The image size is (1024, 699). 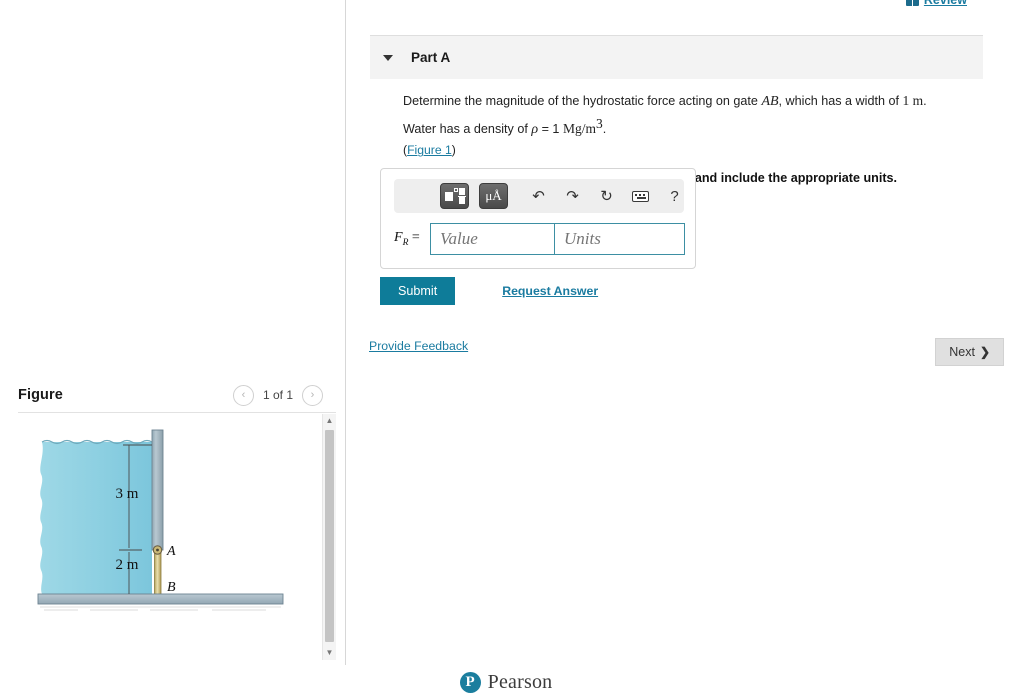 I want to click on reset-icon: ↻, so click(x=606, y=196).